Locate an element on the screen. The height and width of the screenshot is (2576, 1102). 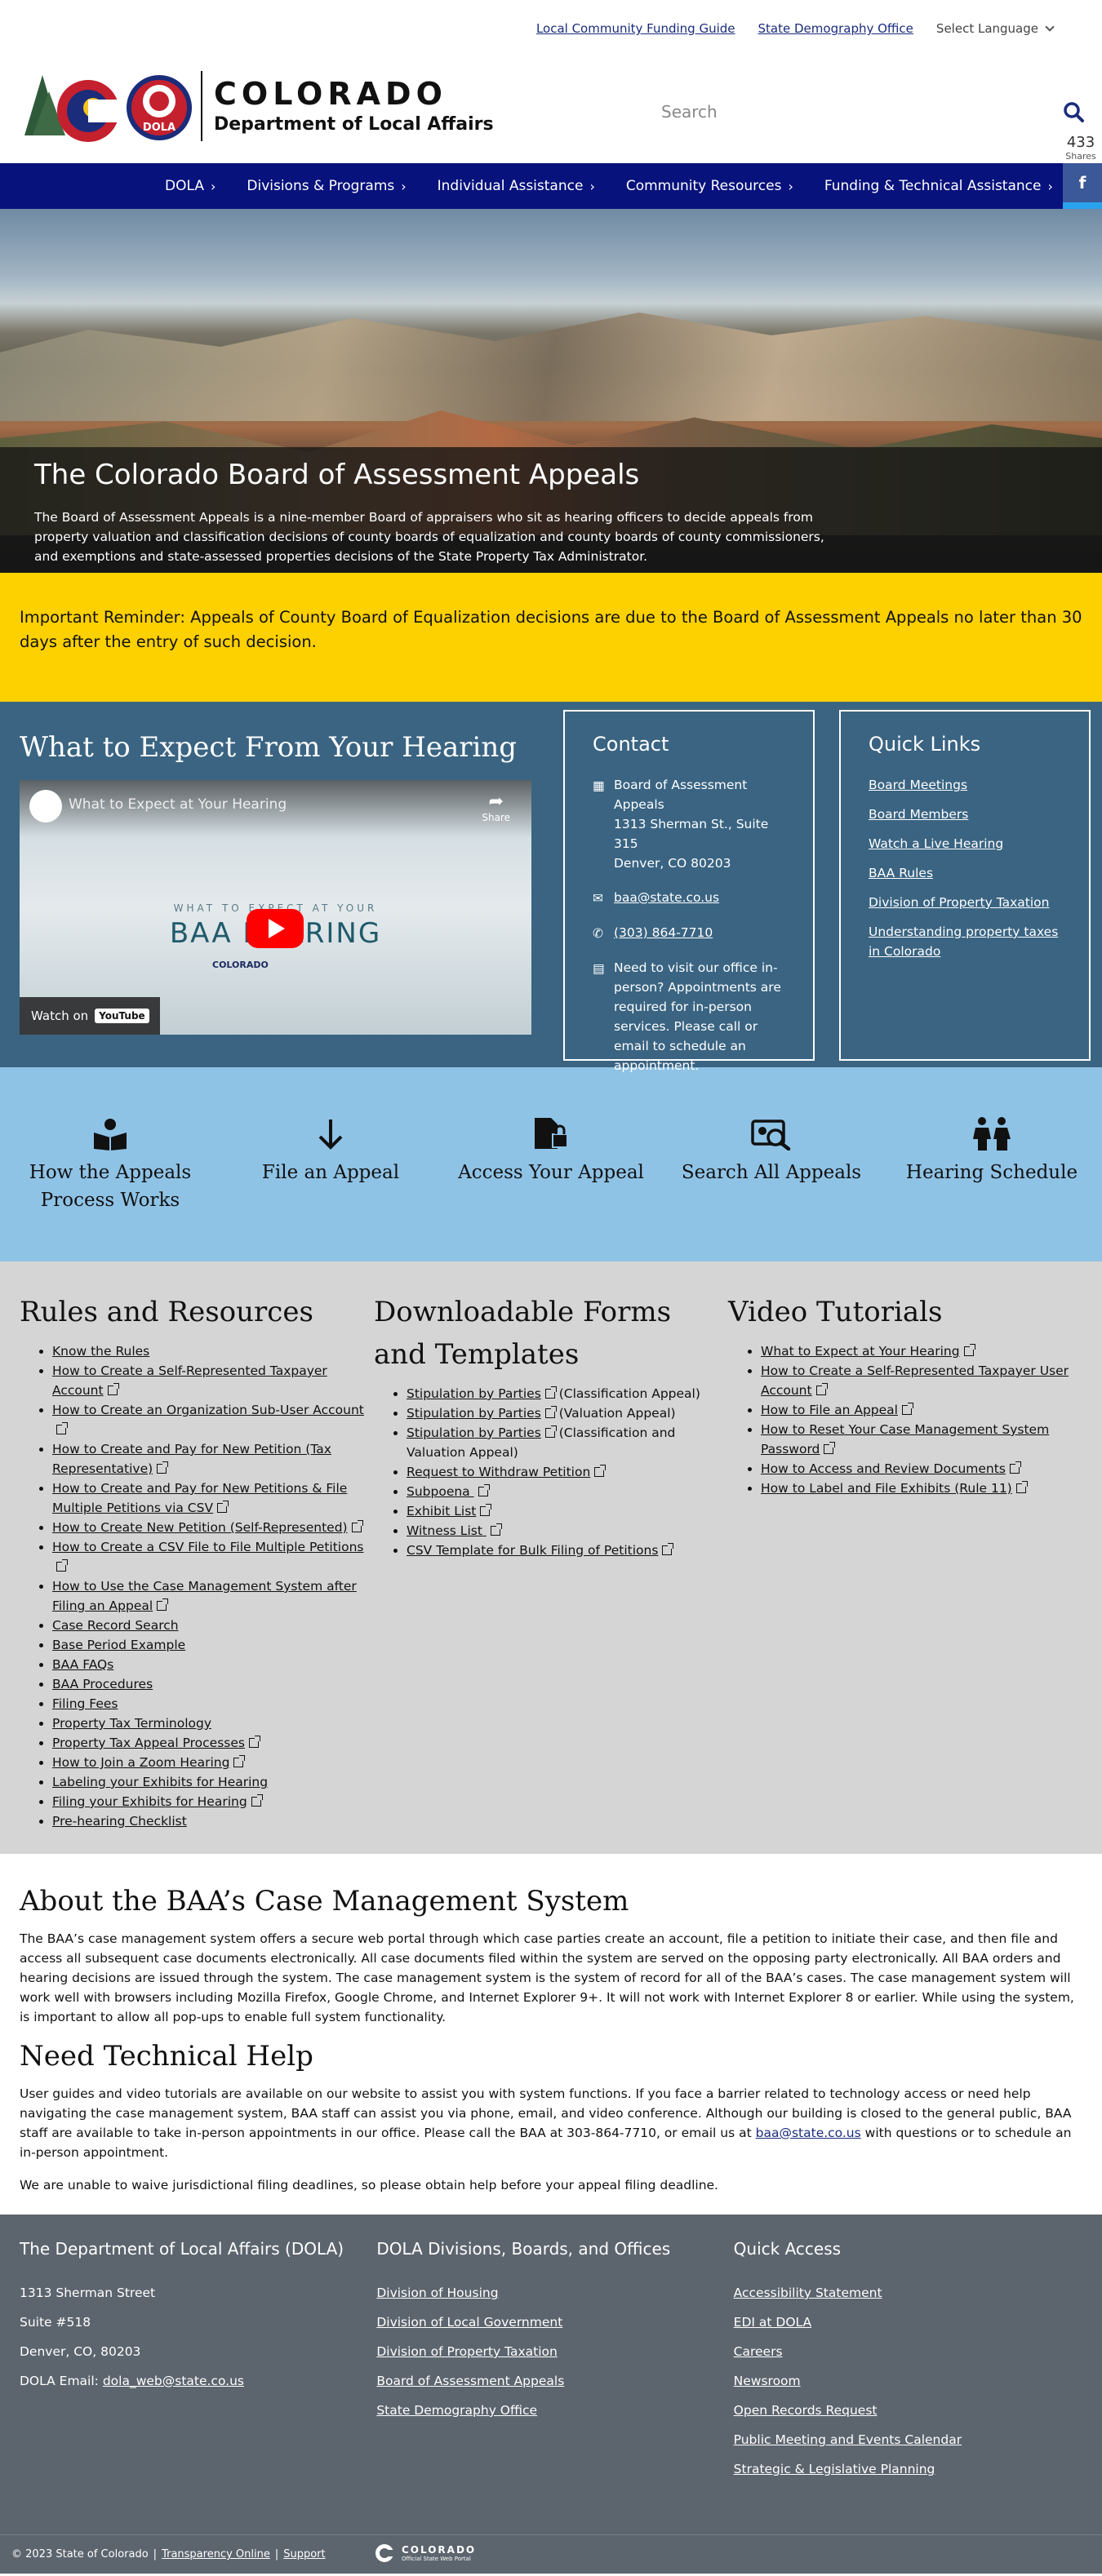
tile-appeals-process: How the Appeals Process Works is located at coordinates (110, 1187).